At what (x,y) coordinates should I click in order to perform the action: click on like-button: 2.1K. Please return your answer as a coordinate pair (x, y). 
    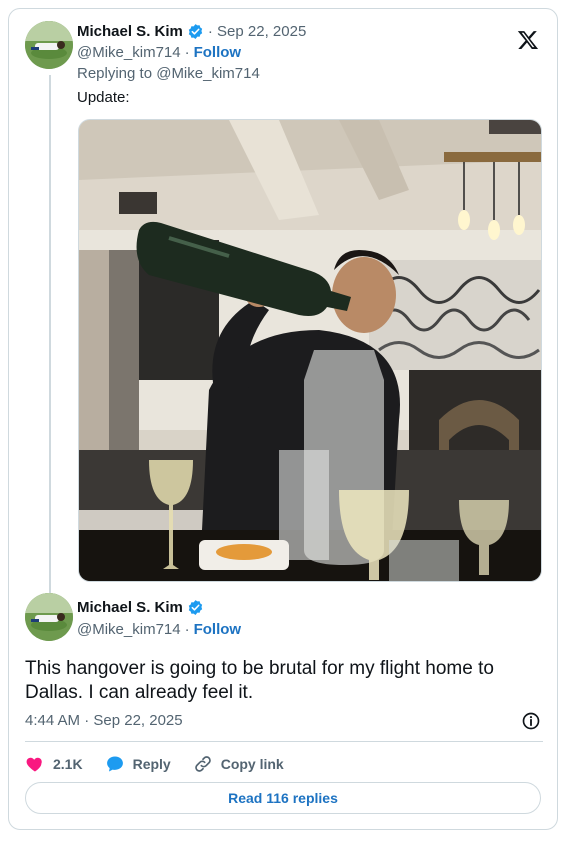
    Looking at the image, I should click on (54, 764).